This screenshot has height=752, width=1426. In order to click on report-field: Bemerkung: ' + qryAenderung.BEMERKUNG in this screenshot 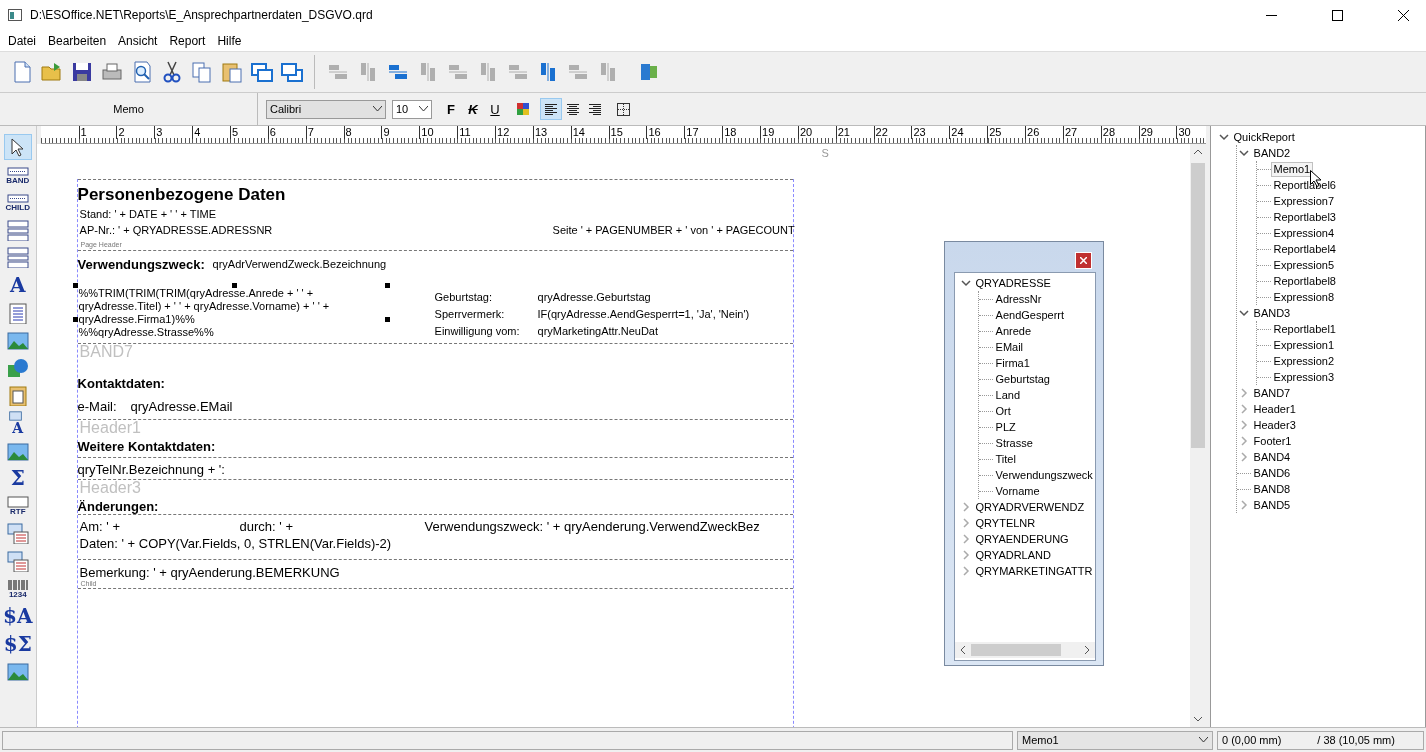, I will do `click(209, 572)`.